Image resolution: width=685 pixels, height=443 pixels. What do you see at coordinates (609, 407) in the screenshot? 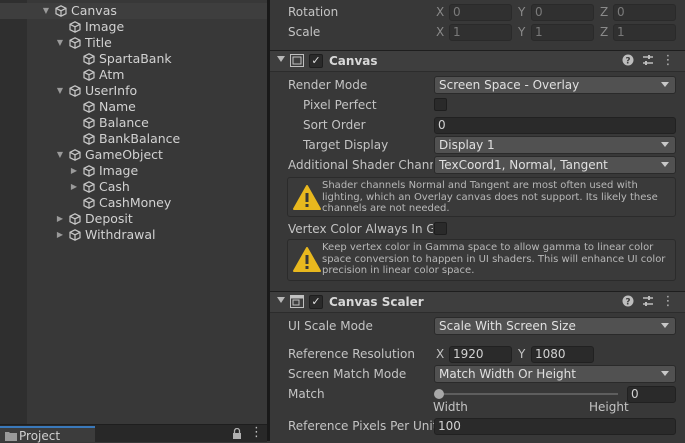
I see `match-height-label: Height` at bounding box center [609, 407].